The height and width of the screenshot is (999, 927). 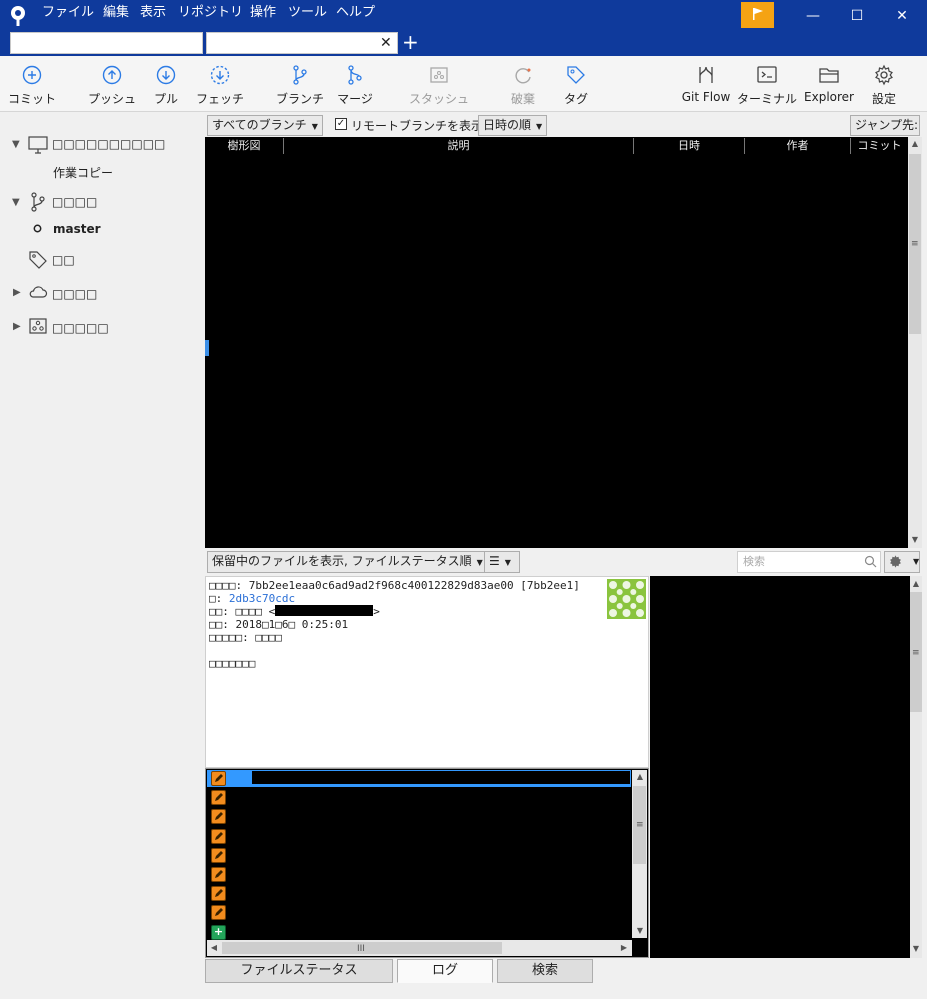 What do you see at coordinates (545, 971) in the screenshot?
I see `tab-search: 検索` at bounding box center [545, 971].